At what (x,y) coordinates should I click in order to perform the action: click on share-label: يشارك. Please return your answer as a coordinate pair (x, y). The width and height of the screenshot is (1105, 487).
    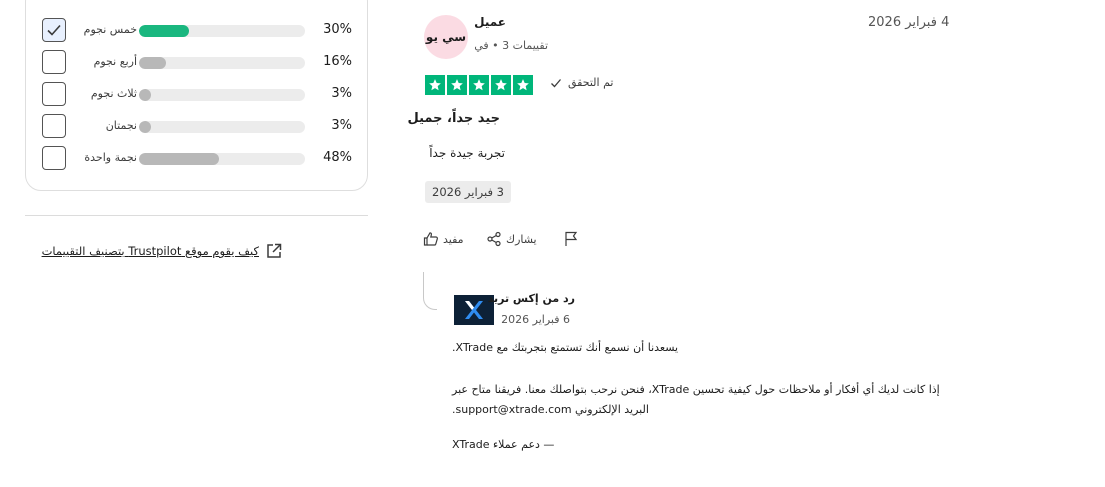
    Looking at the image, I should click on (521, 239).